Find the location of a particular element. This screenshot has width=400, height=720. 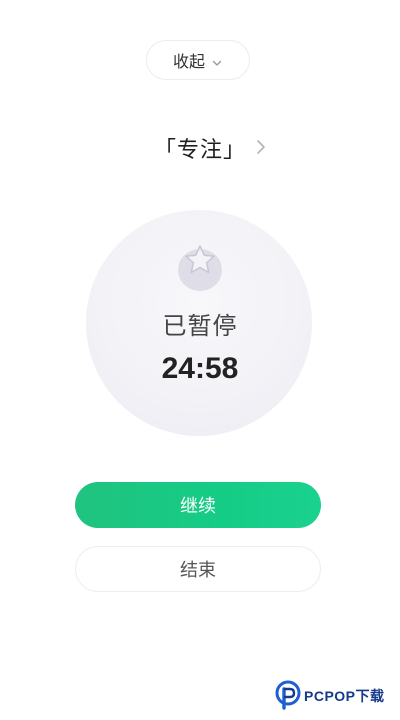

chevron-down-icon is located at coordinates (217, 60).